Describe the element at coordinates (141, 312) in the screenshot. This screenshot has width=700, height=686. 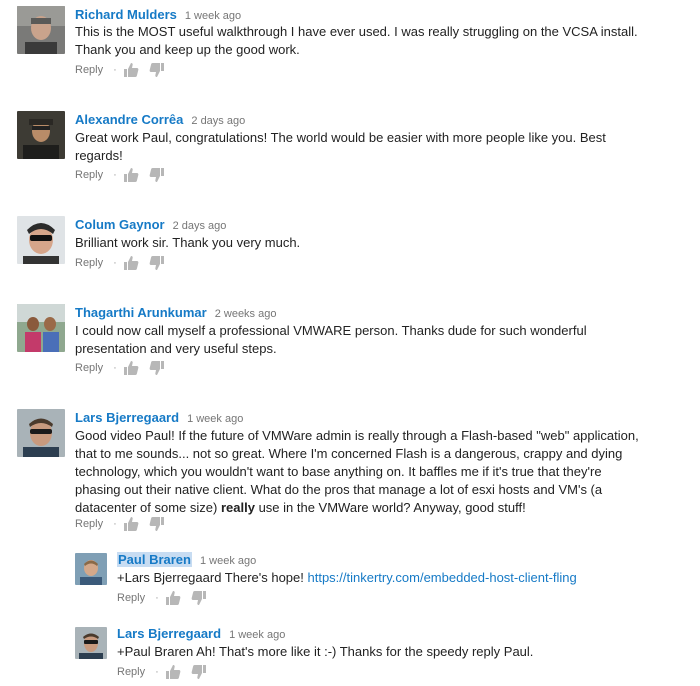
I see `comment-author: Thagarthi Arunkumar` at that location.